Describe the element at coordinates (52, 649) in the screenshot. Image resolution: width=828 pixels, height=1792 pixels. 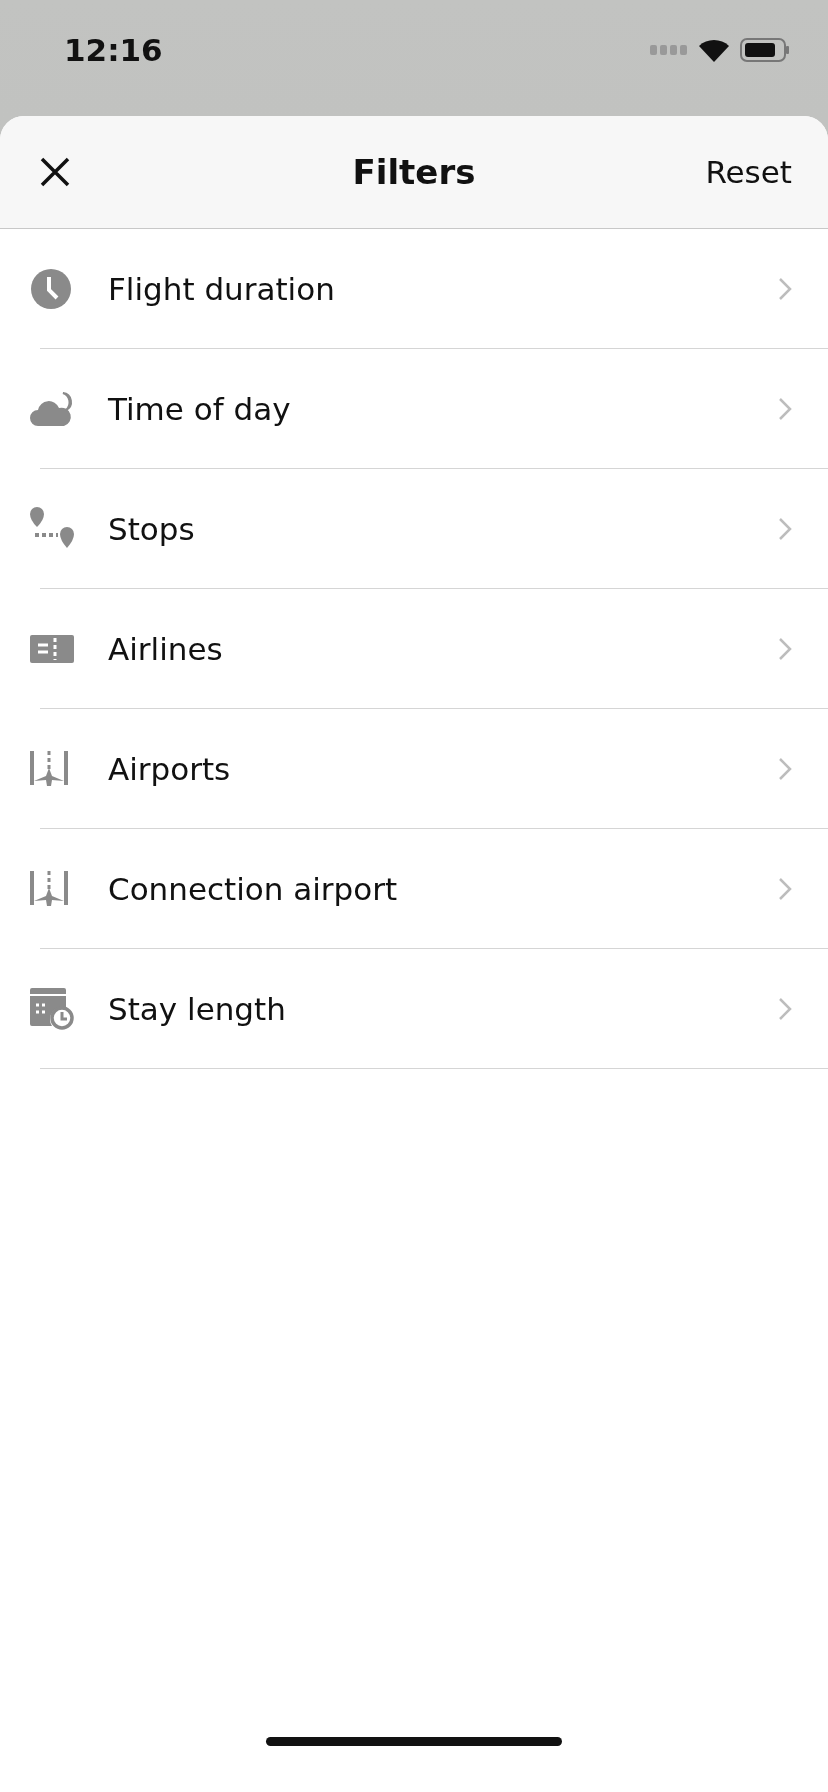
I see `ticket-icon` at that location.